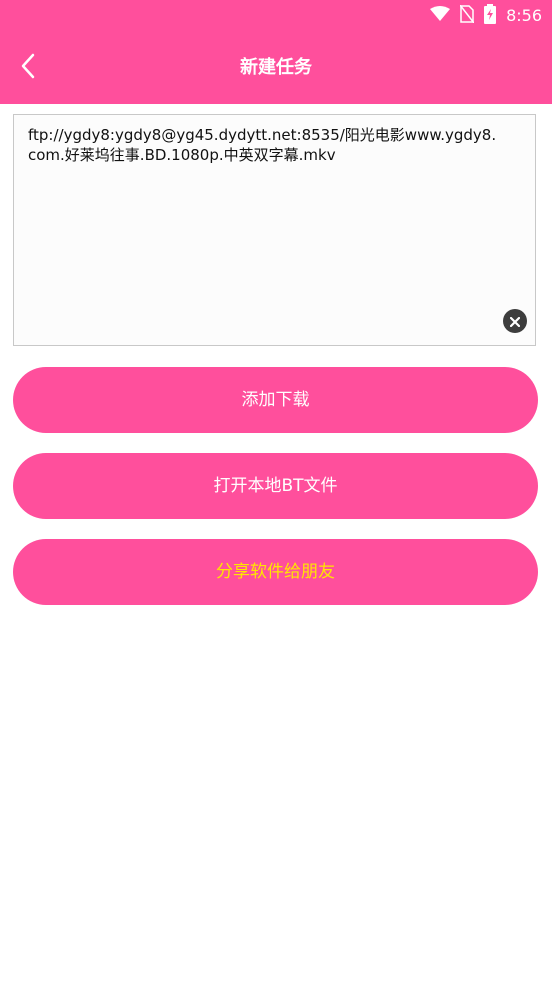  What do you see at coordinates (275, 486) in the screenshot?
I see `open-local-bt-button: 打开本地BT文件` at bounding box center [275, 486].